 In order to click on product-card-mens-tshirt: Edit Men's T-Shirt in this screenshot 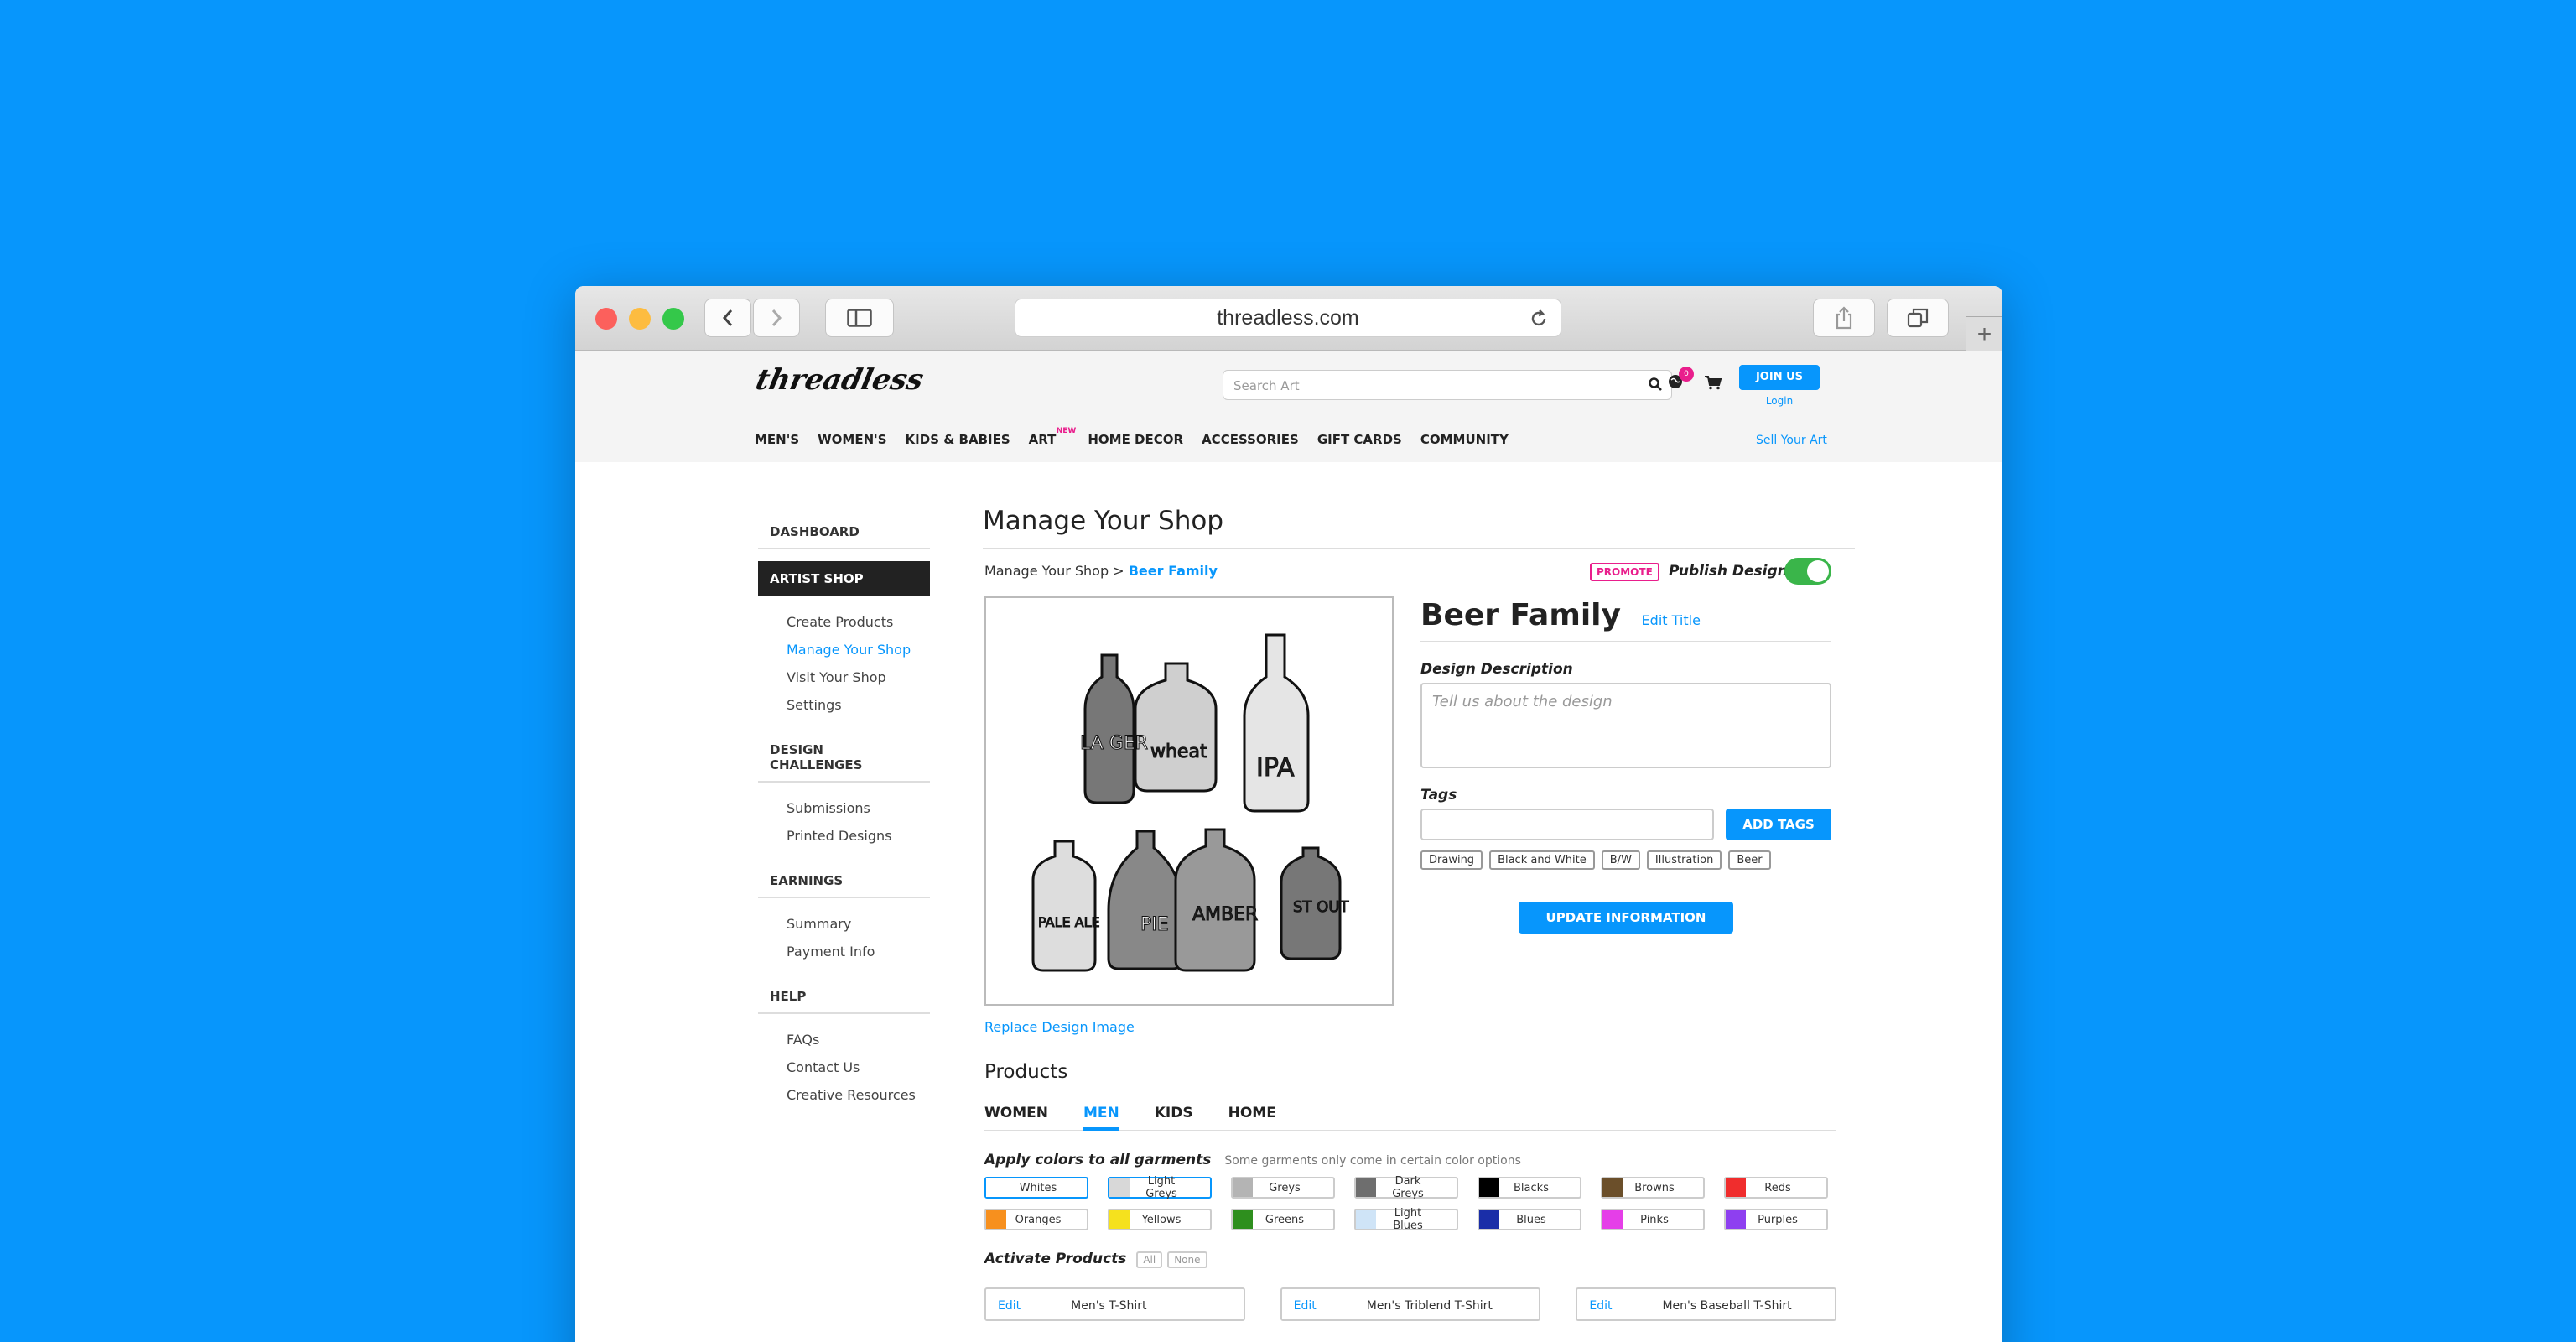, I will do `click(1114, 1304)`.